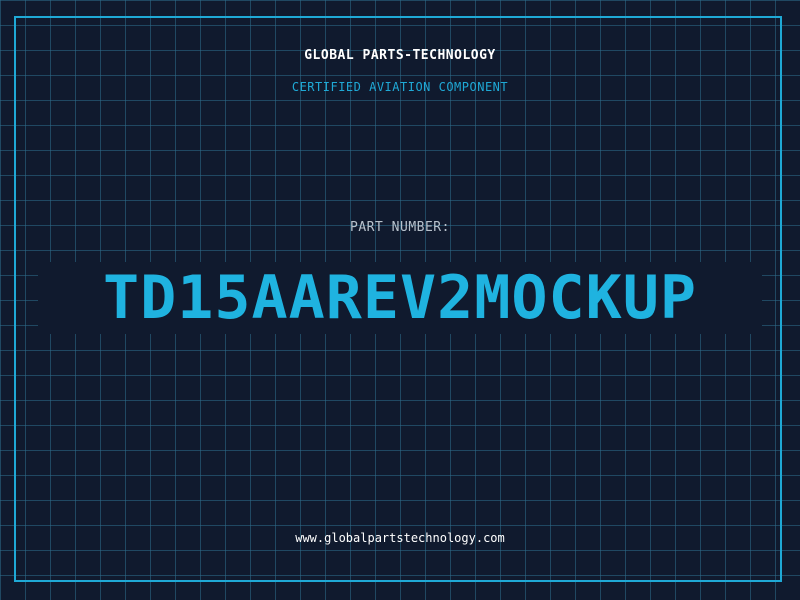 The height and width of the screenshot is (600, 800). I want to click on part-number-label: PART NUMBER:, so click(400, 227).